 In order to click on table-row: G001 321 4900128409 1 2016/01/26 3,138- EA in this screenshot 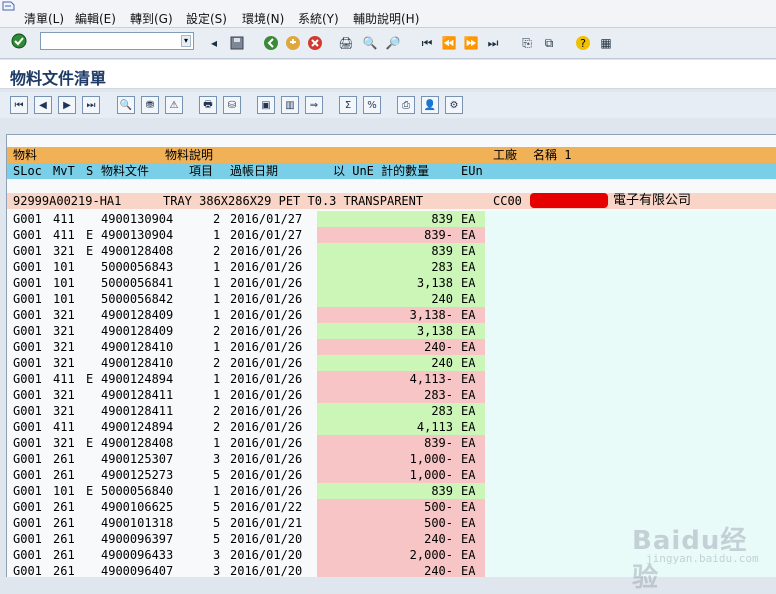, I will do `click(391, 315)`.